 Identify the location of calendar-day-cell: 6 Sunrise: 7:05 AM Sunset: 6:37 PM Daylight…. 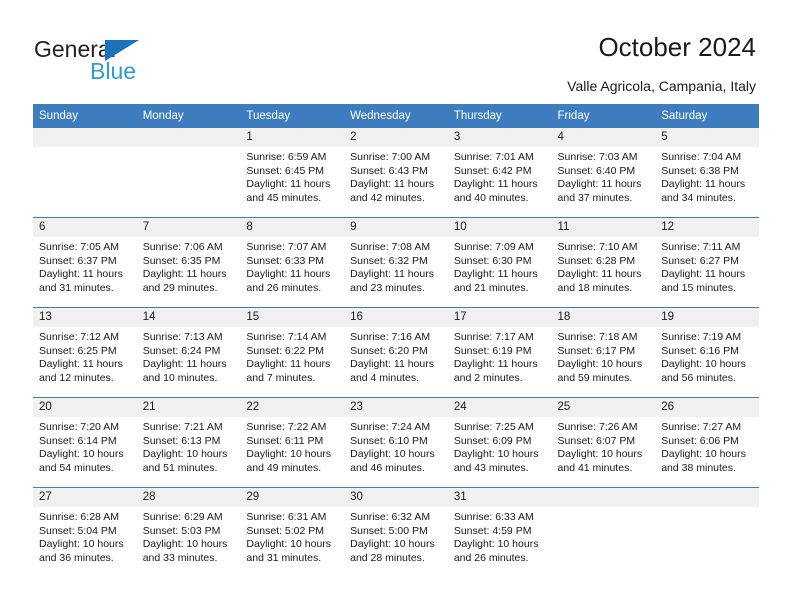
(85, 262).